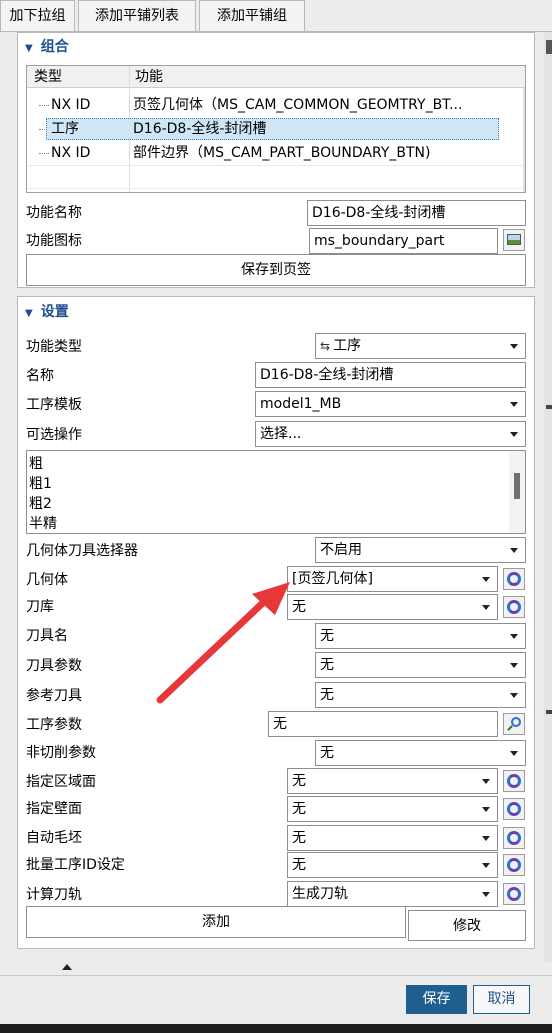  What do you see at coordinates (276, 1028) in the screenshot?
I see `bottom-taskbar-strip` at bounding box center [276, 1028].